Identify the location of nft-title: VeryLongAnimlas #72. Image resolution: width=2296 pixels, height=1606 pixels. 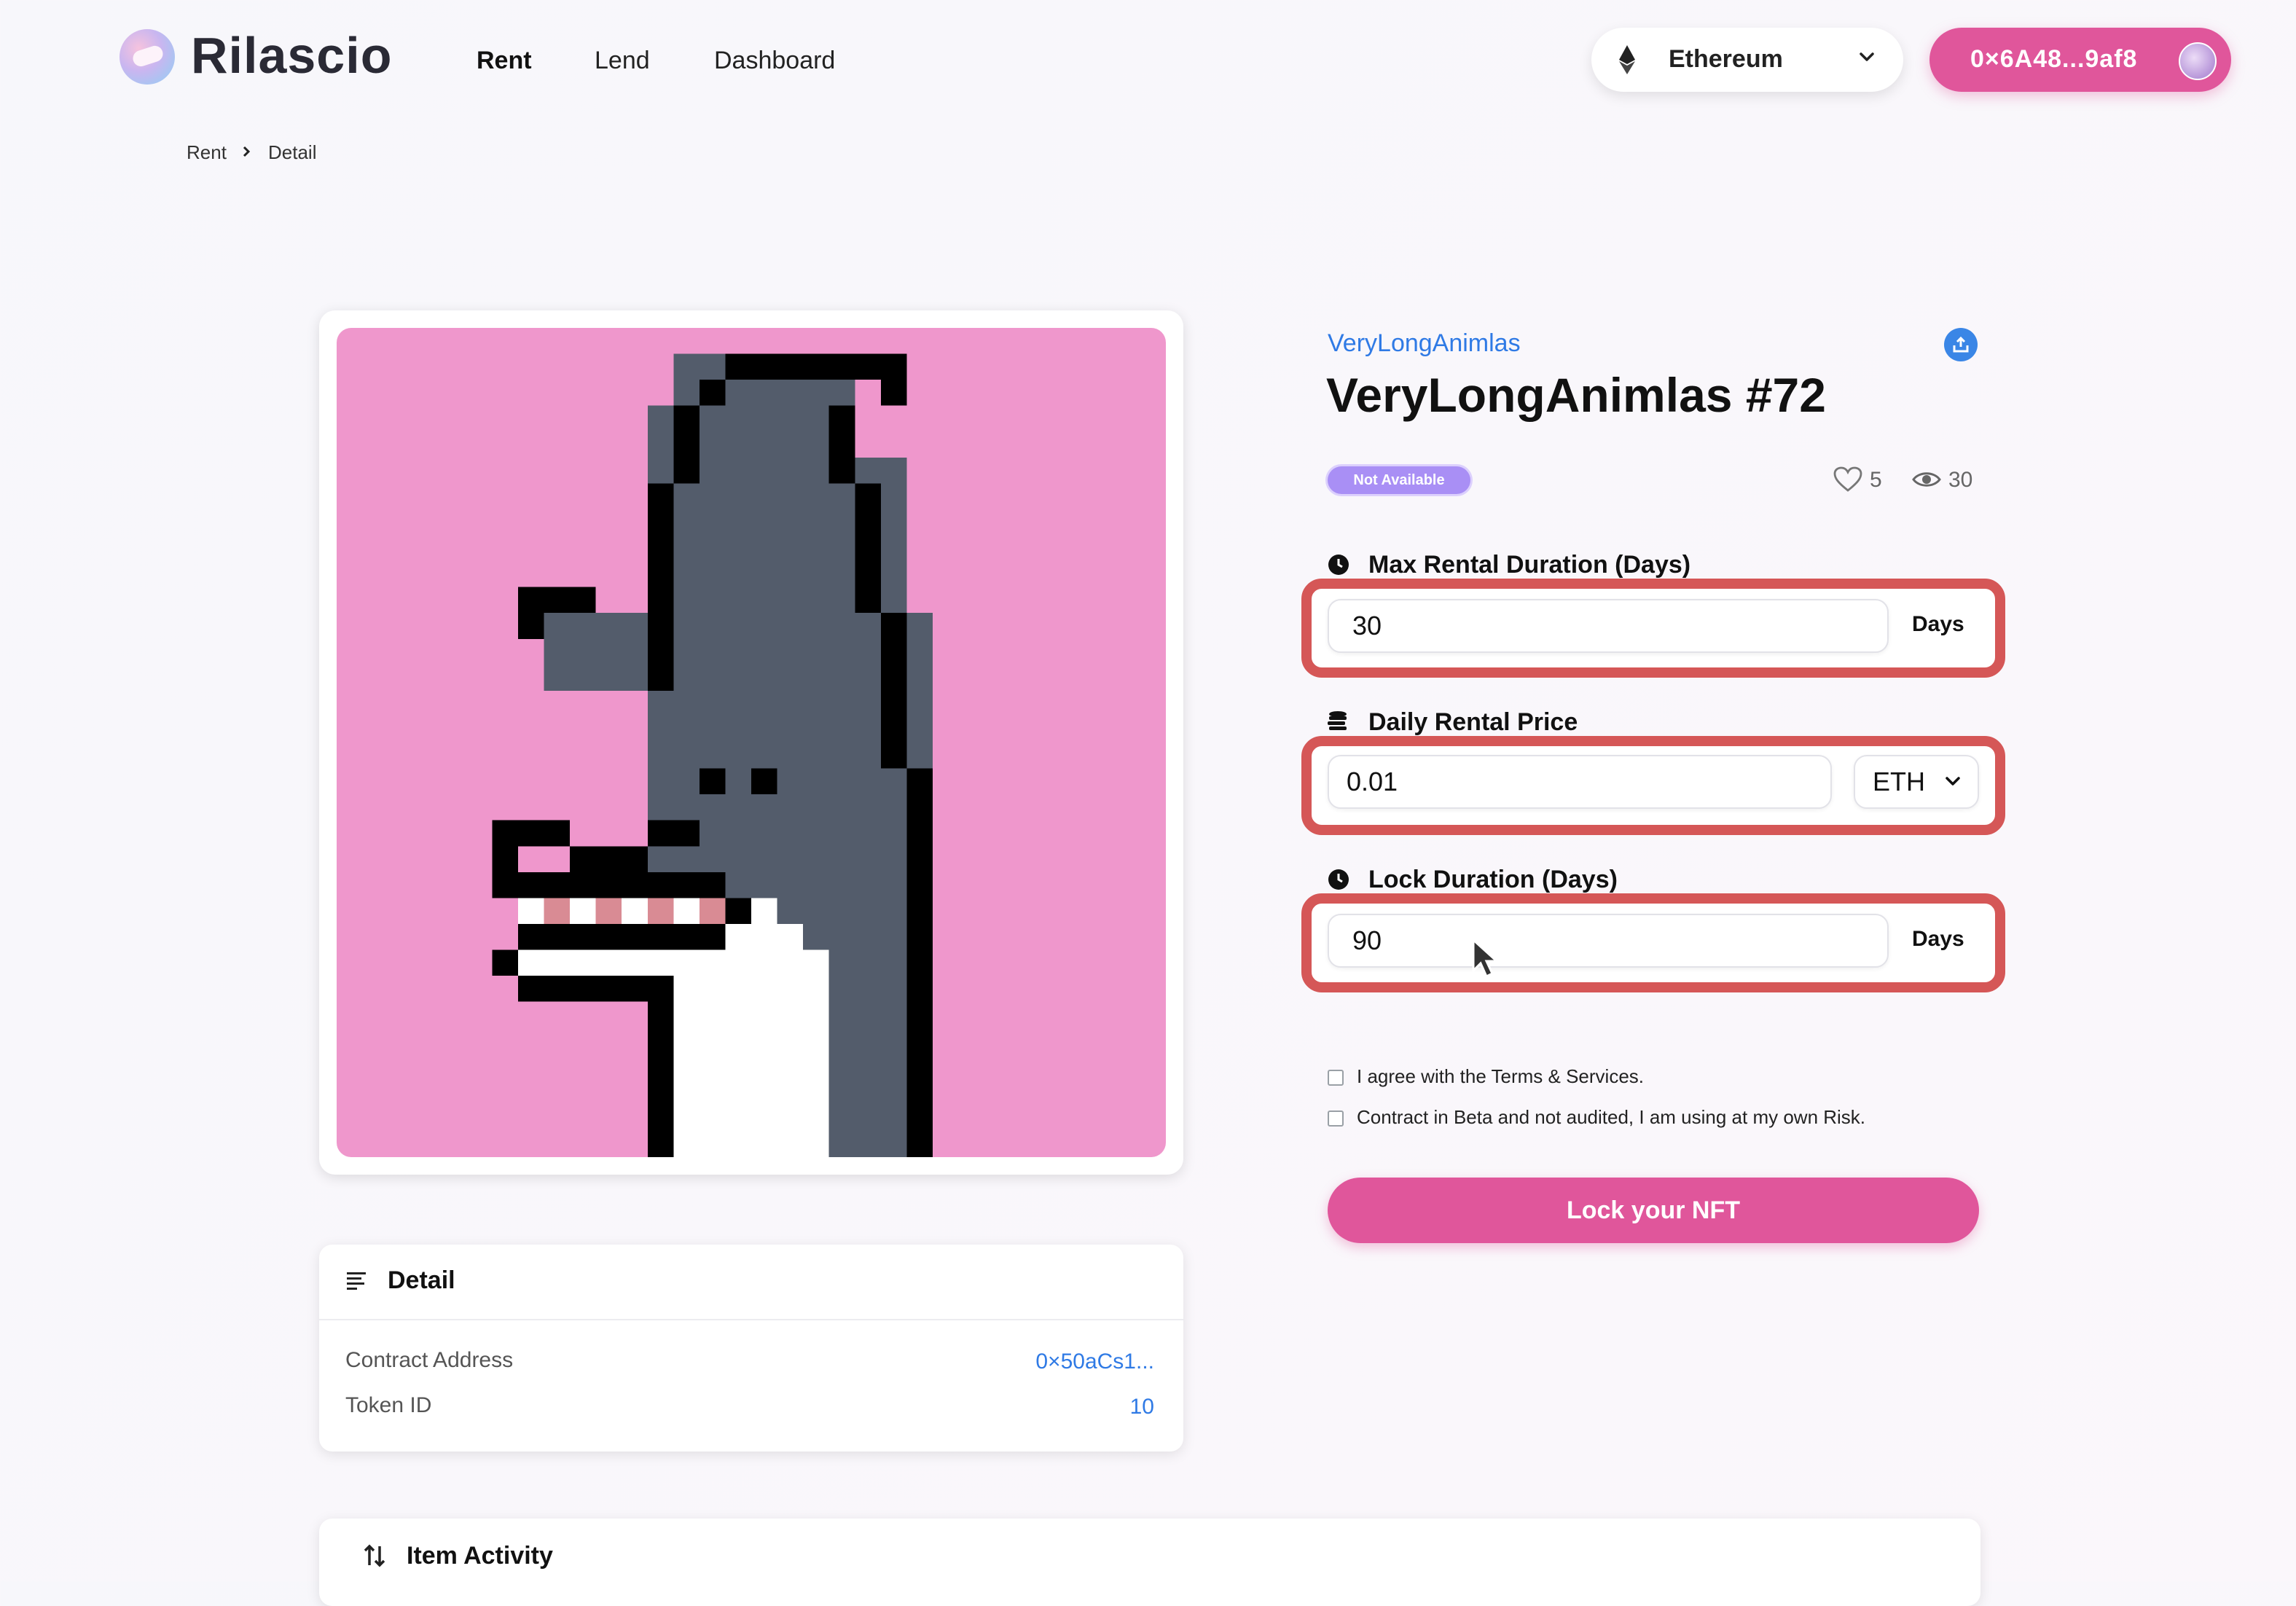
(1576, 395).